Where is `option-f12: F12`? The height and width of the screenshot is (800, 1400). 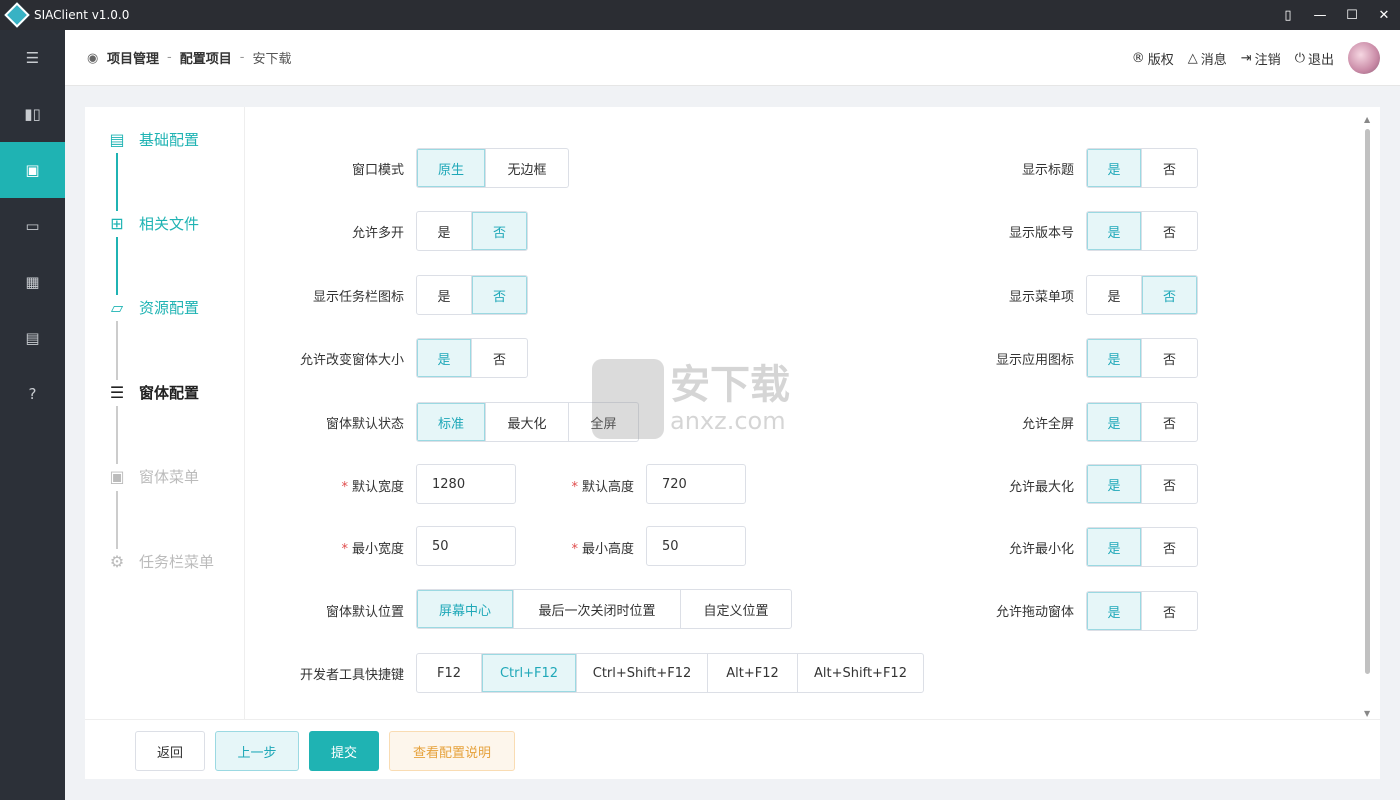 option-f12: F12 is located at coordinates (449, 673).